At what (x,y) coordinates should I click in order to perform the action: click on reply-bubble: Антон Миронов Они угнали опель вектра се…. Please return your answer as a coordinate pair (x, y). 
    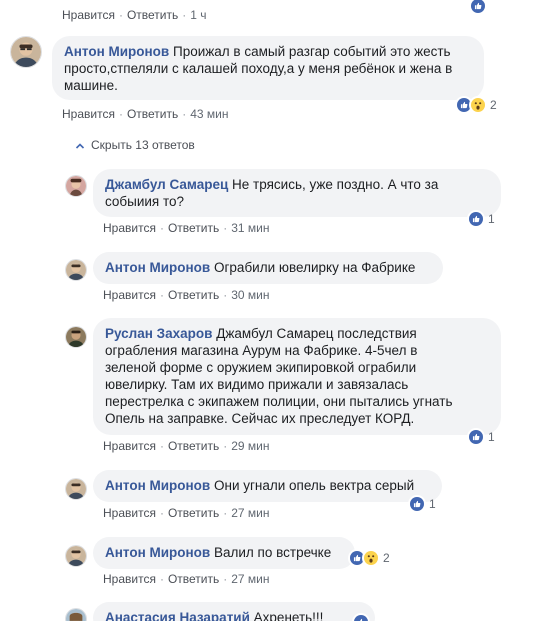
    Looking at the image, I should click on (267, 486).